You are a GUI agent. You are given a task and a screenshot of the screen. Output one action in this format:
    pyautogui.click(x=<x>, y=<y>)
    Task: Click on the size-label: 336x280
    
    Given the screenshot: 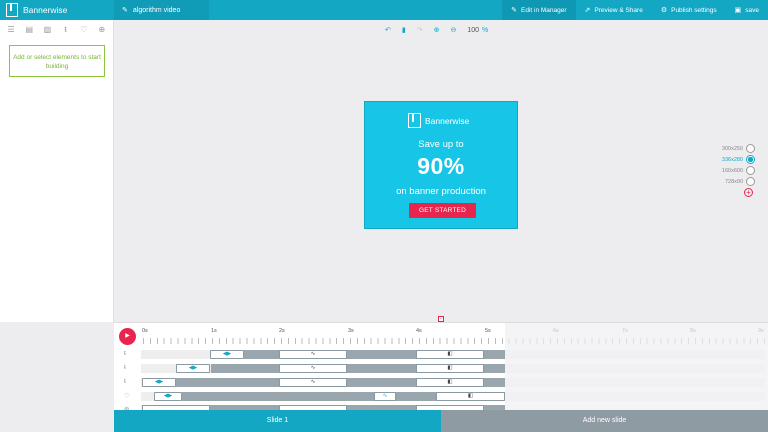 What is the action you would take?
    pyautogui.click(x=732, y=159)
    